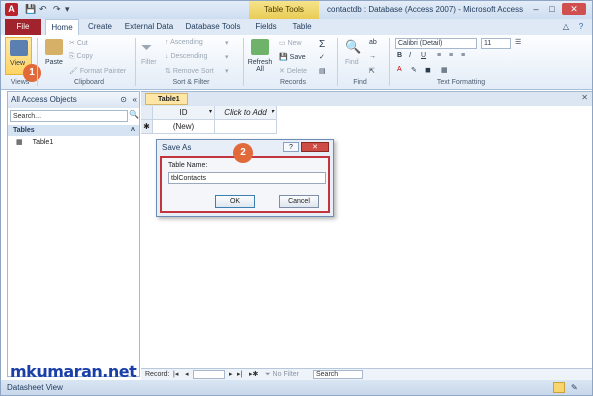 The width and height of the screenshot is (593, 396). I want to click on font-name-select: Calibri (Detail), so click(436, 43).